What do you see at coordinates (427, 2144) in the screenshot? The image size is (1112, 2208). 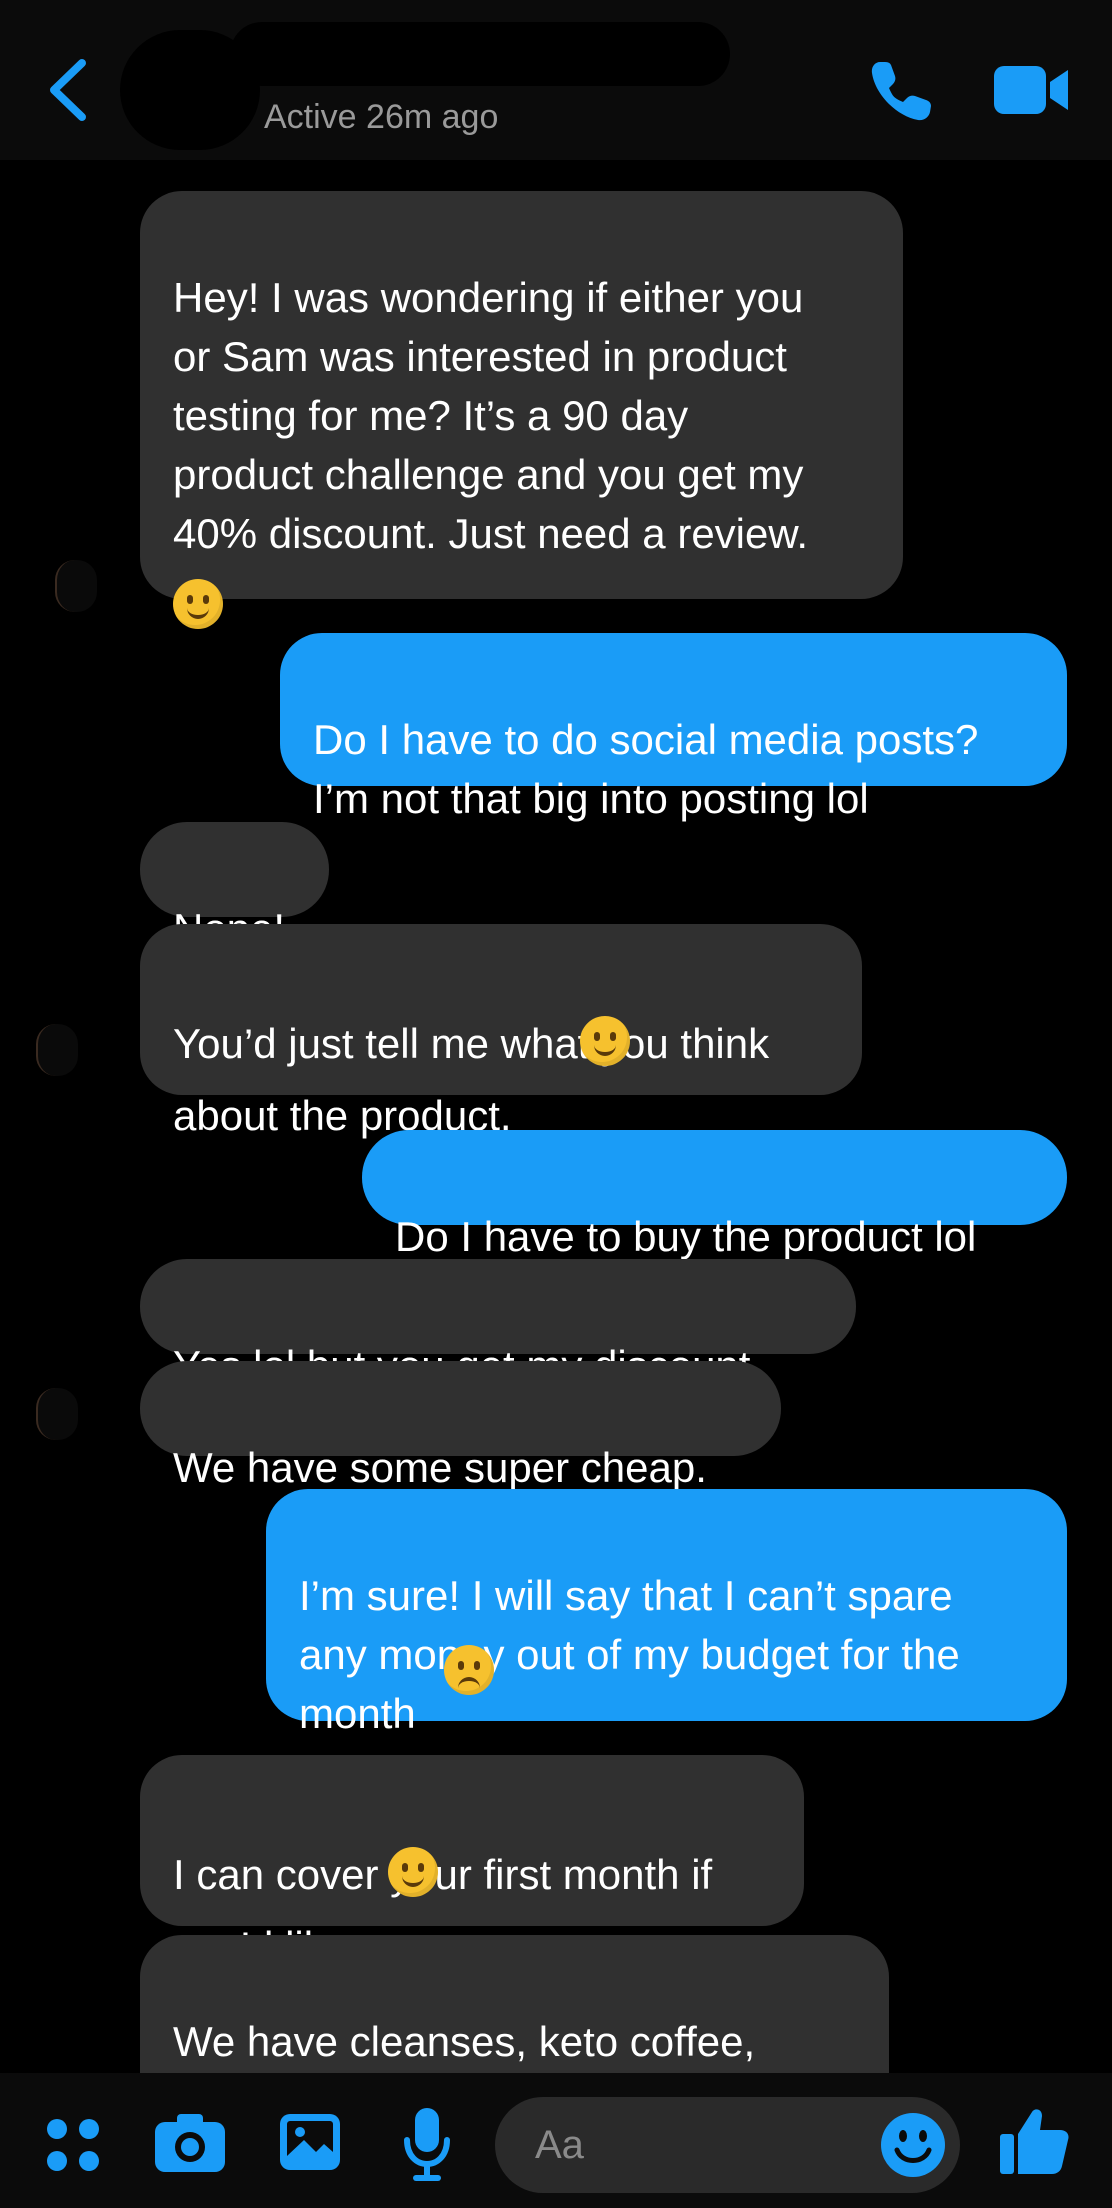 I see `microphone-icon` at bounding box center [427, 2144].